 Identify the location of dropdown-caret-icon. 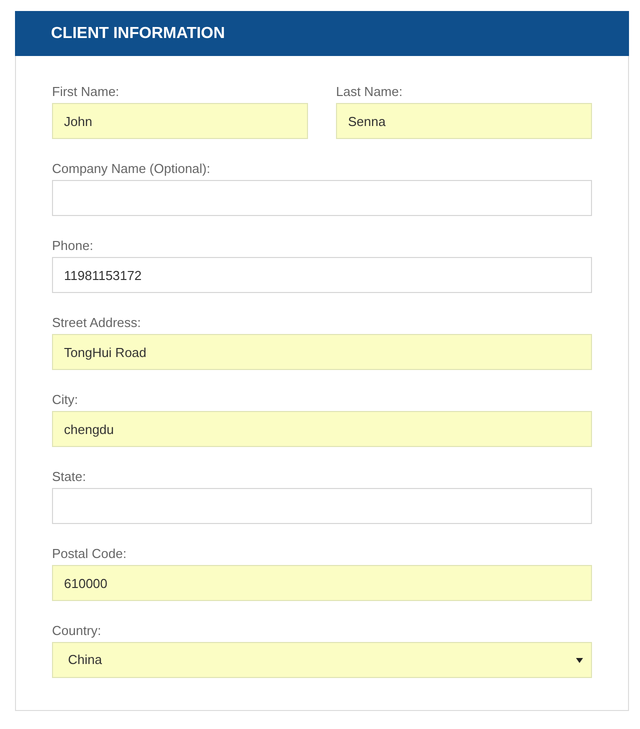
(579, 660).